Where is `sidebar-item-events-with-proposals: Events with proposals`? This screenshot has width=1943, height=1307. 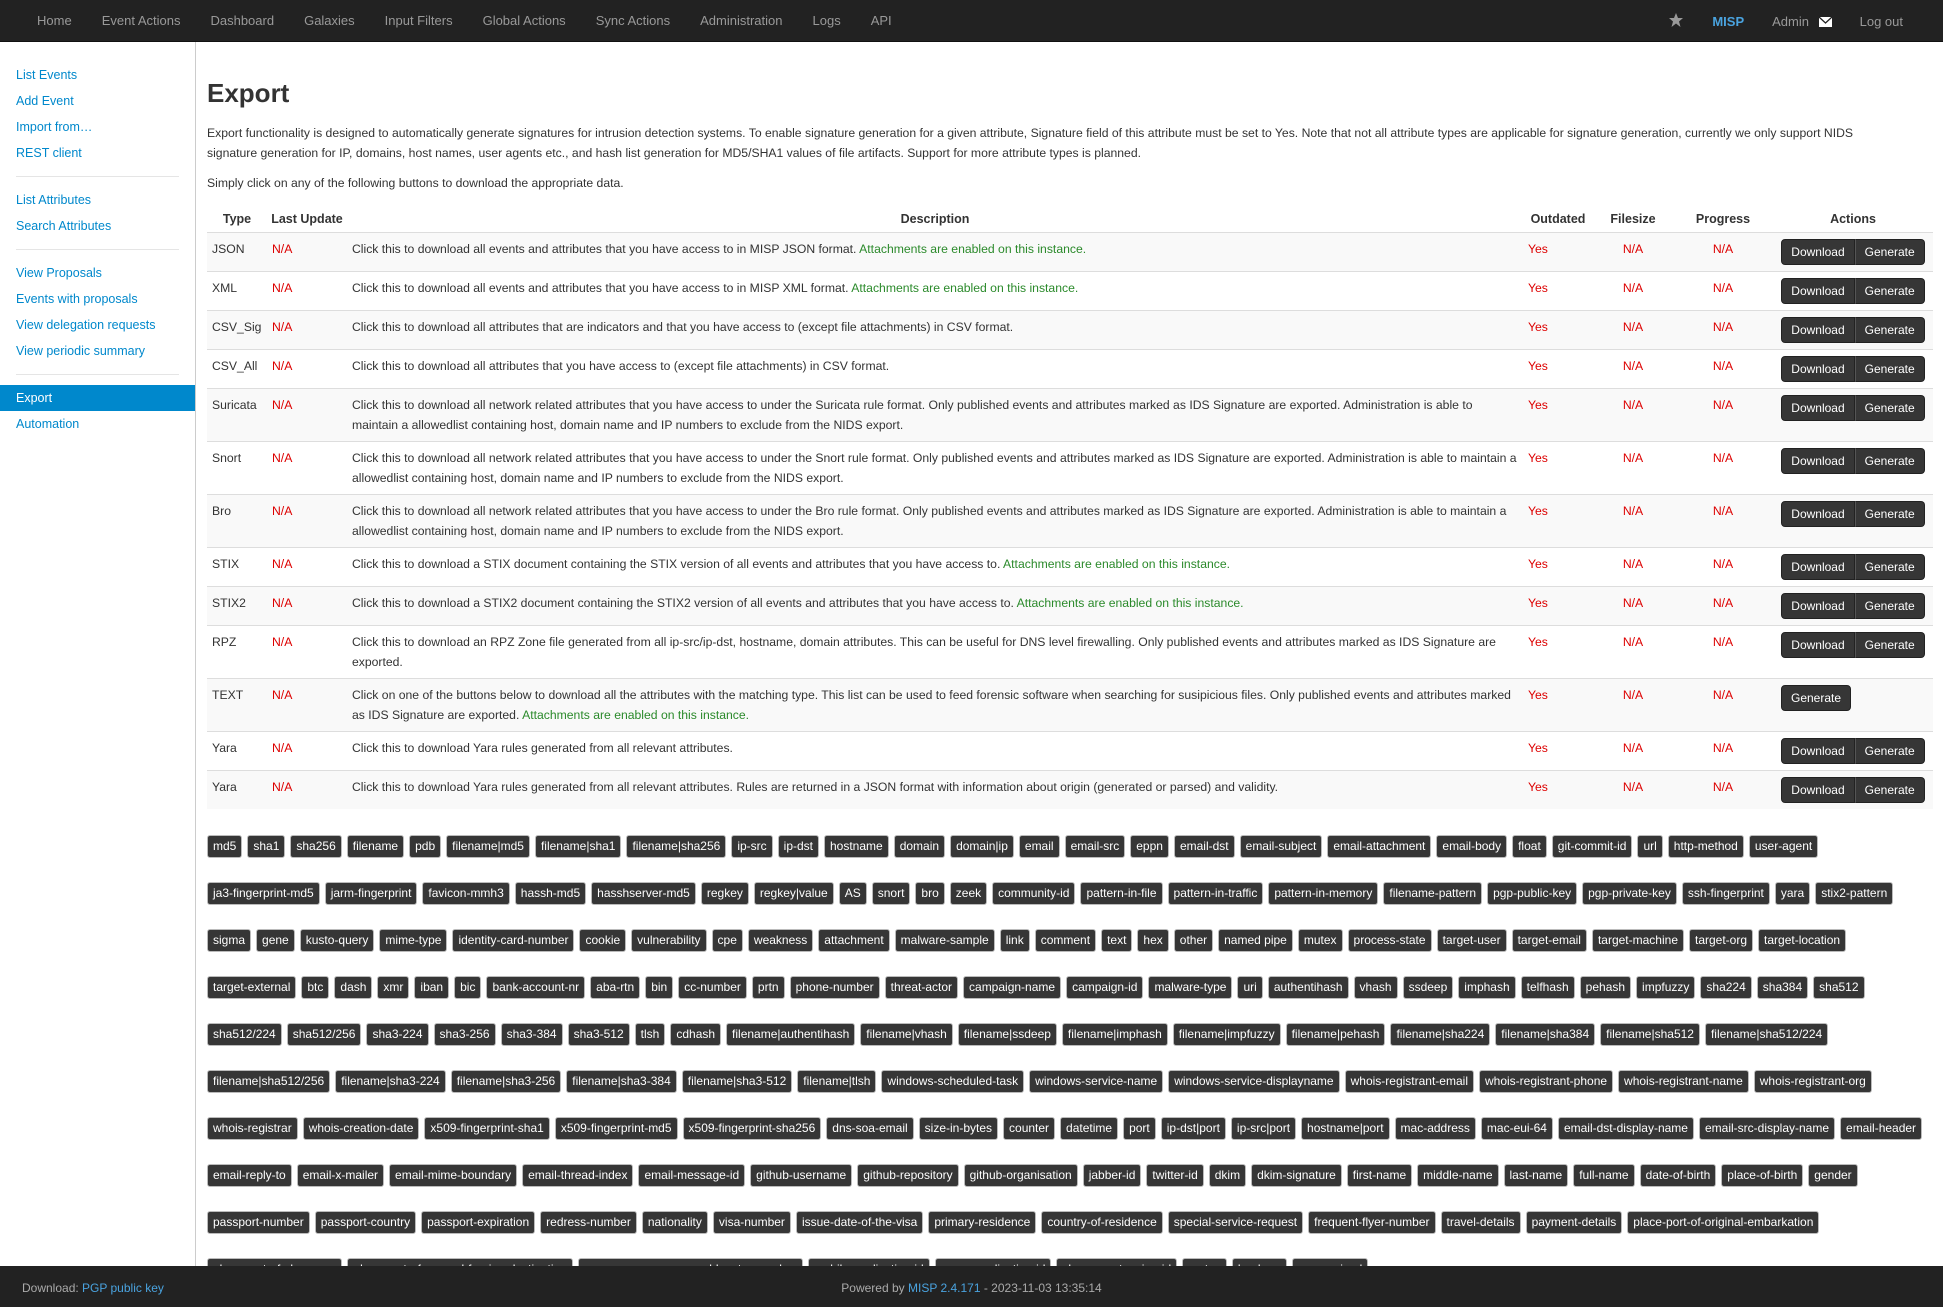 sidebar-item-events-with-proposals: Events with proposals is located at coordinates (97, 299).